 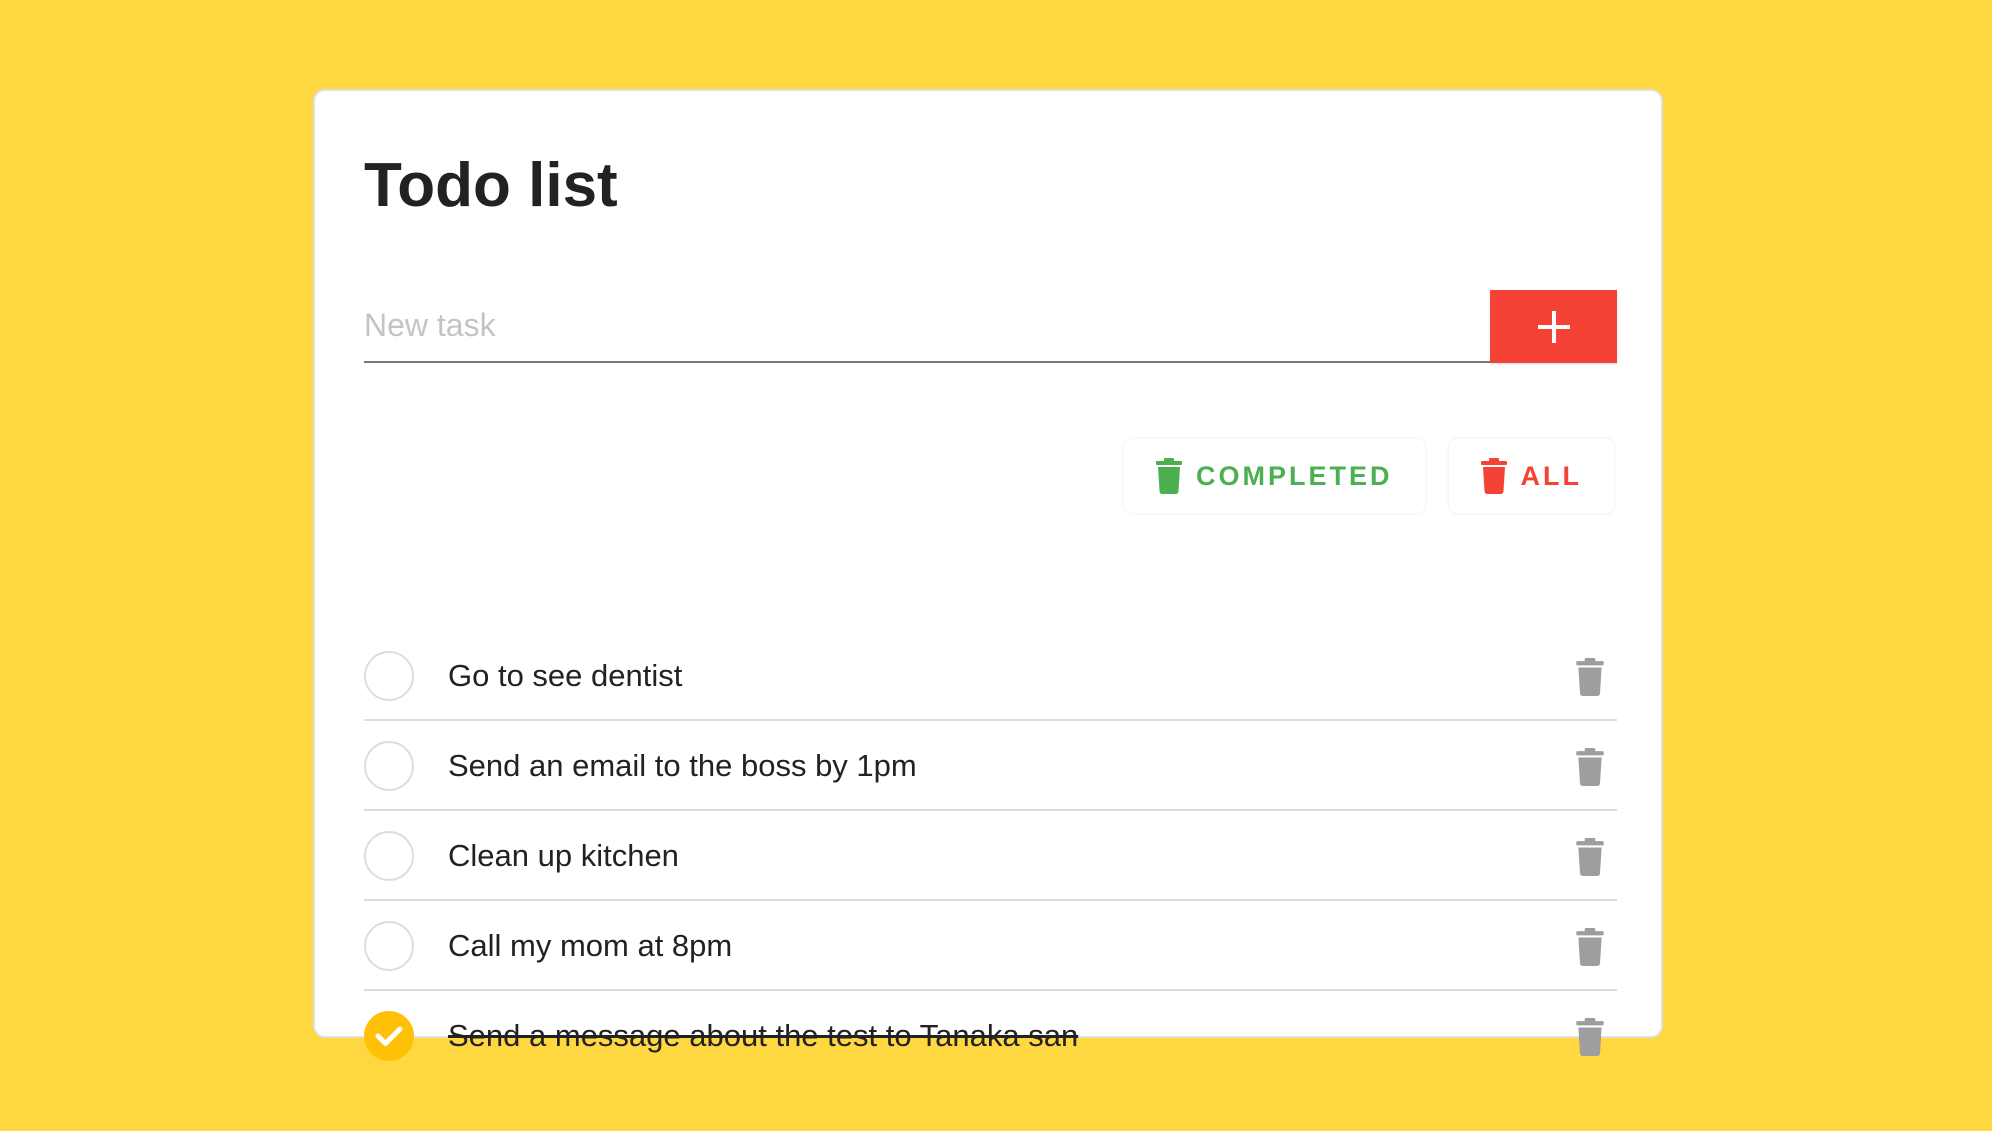 What do you see at coordinates (990, 676) in the screenshot?
I see `task-item: Go to see dentist` at bounding box center [990, 676].